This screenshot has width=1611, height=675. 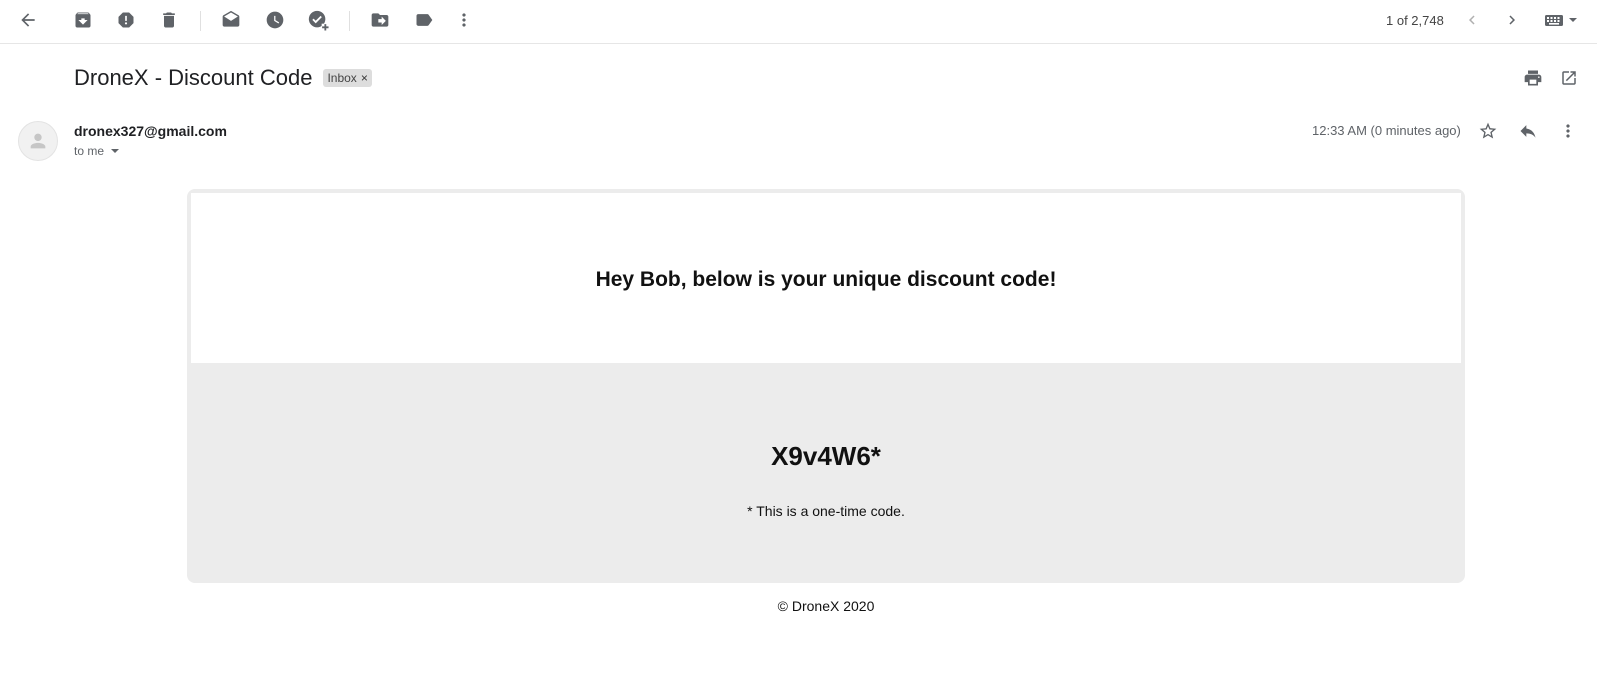 What do you see at coordinates (826, 606) in the screenshot?
I see `email-footer: © DroneX 2020` at bounding box center [826, 606].